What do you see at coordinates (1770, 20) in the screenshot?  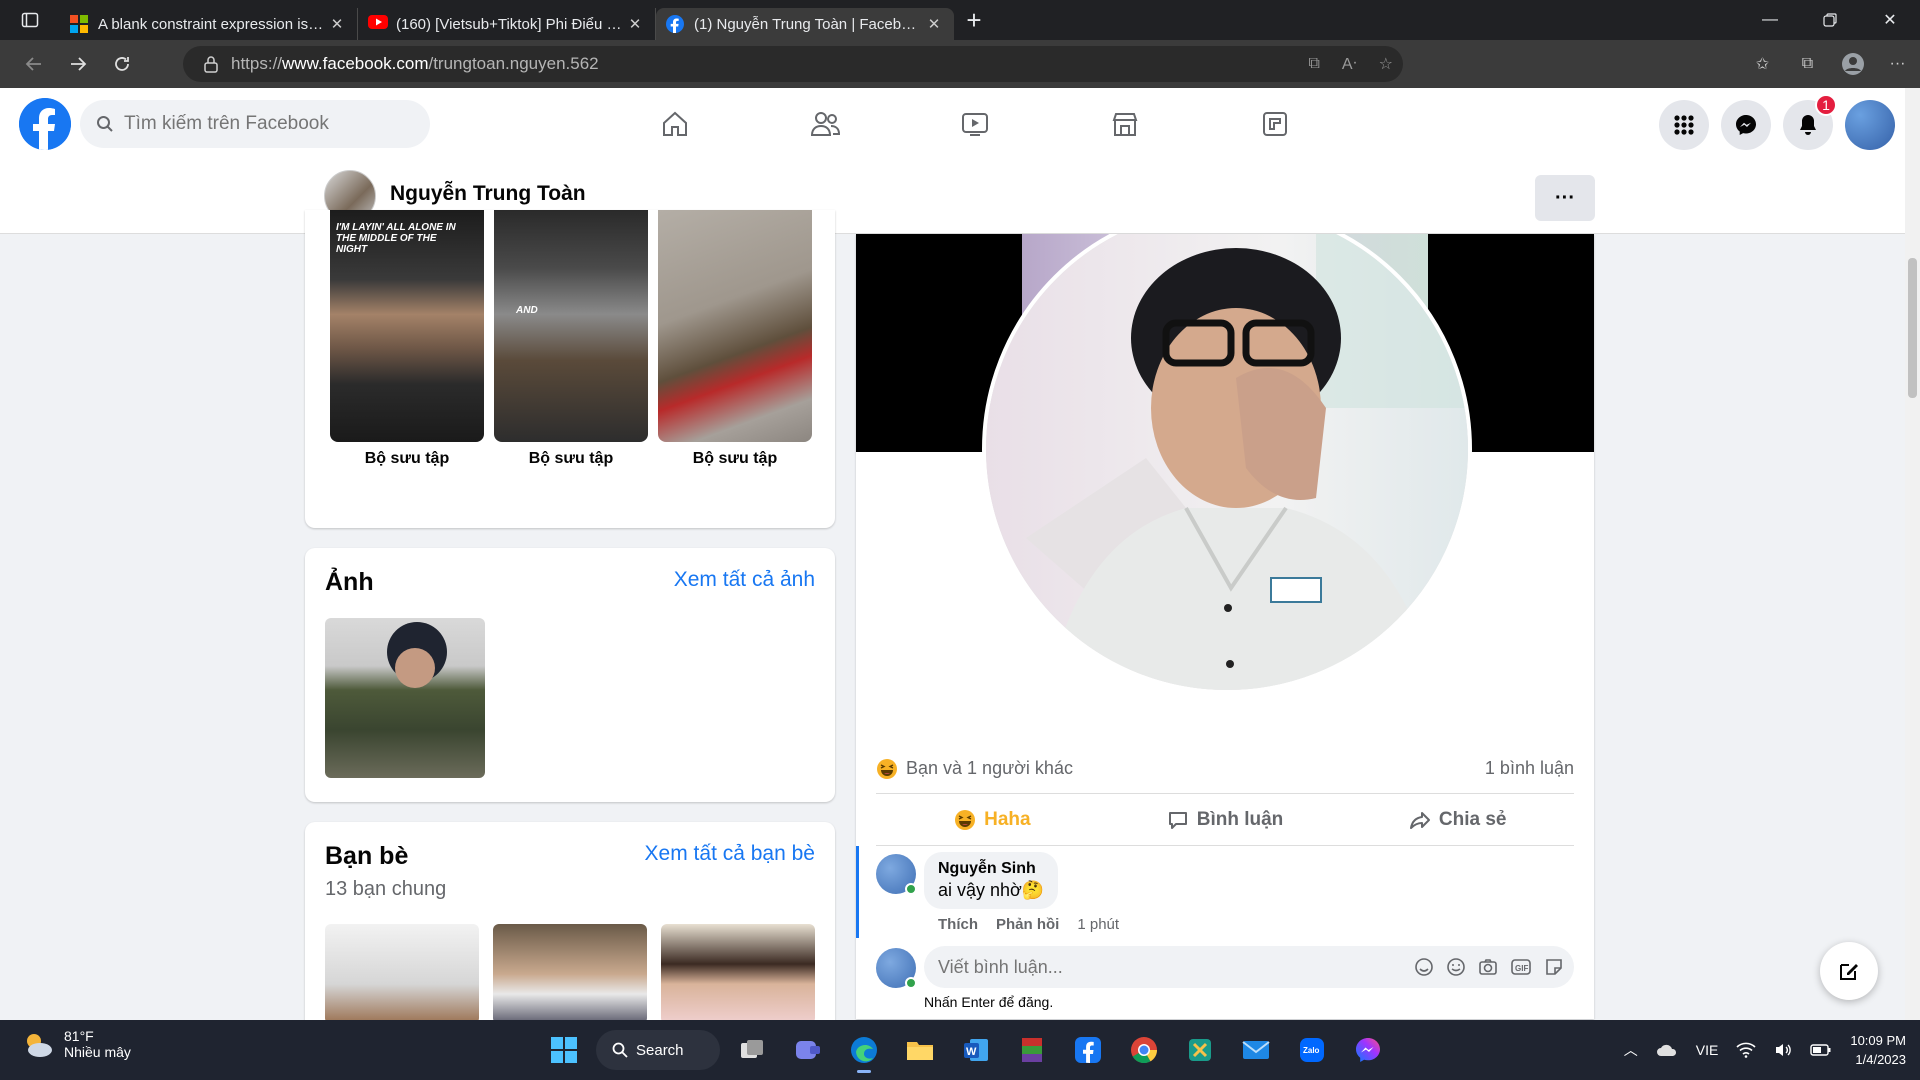 I see `minimize-icon: —` at bounding box center [1770, 20].